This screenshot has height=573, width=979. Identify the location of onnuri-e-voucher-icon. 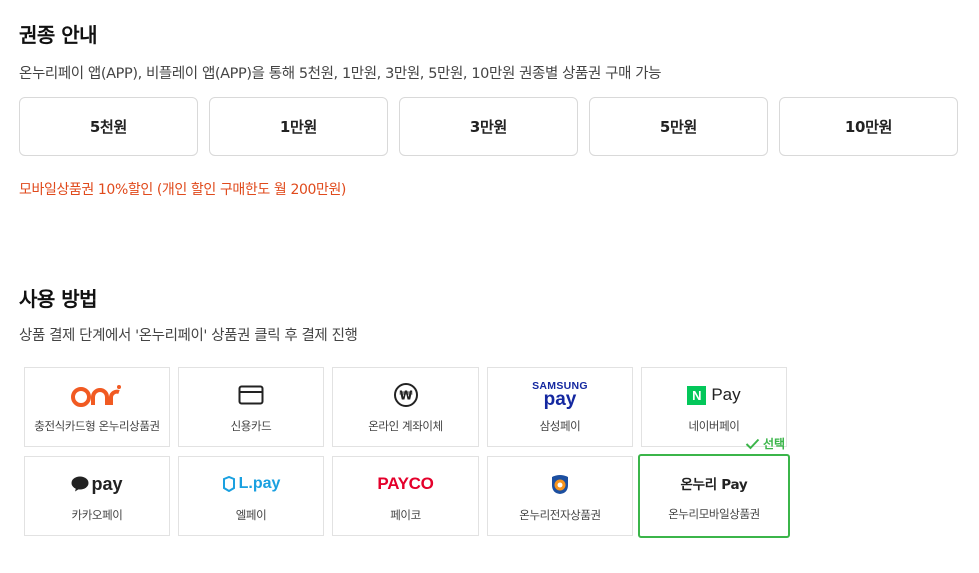
(560, 484).